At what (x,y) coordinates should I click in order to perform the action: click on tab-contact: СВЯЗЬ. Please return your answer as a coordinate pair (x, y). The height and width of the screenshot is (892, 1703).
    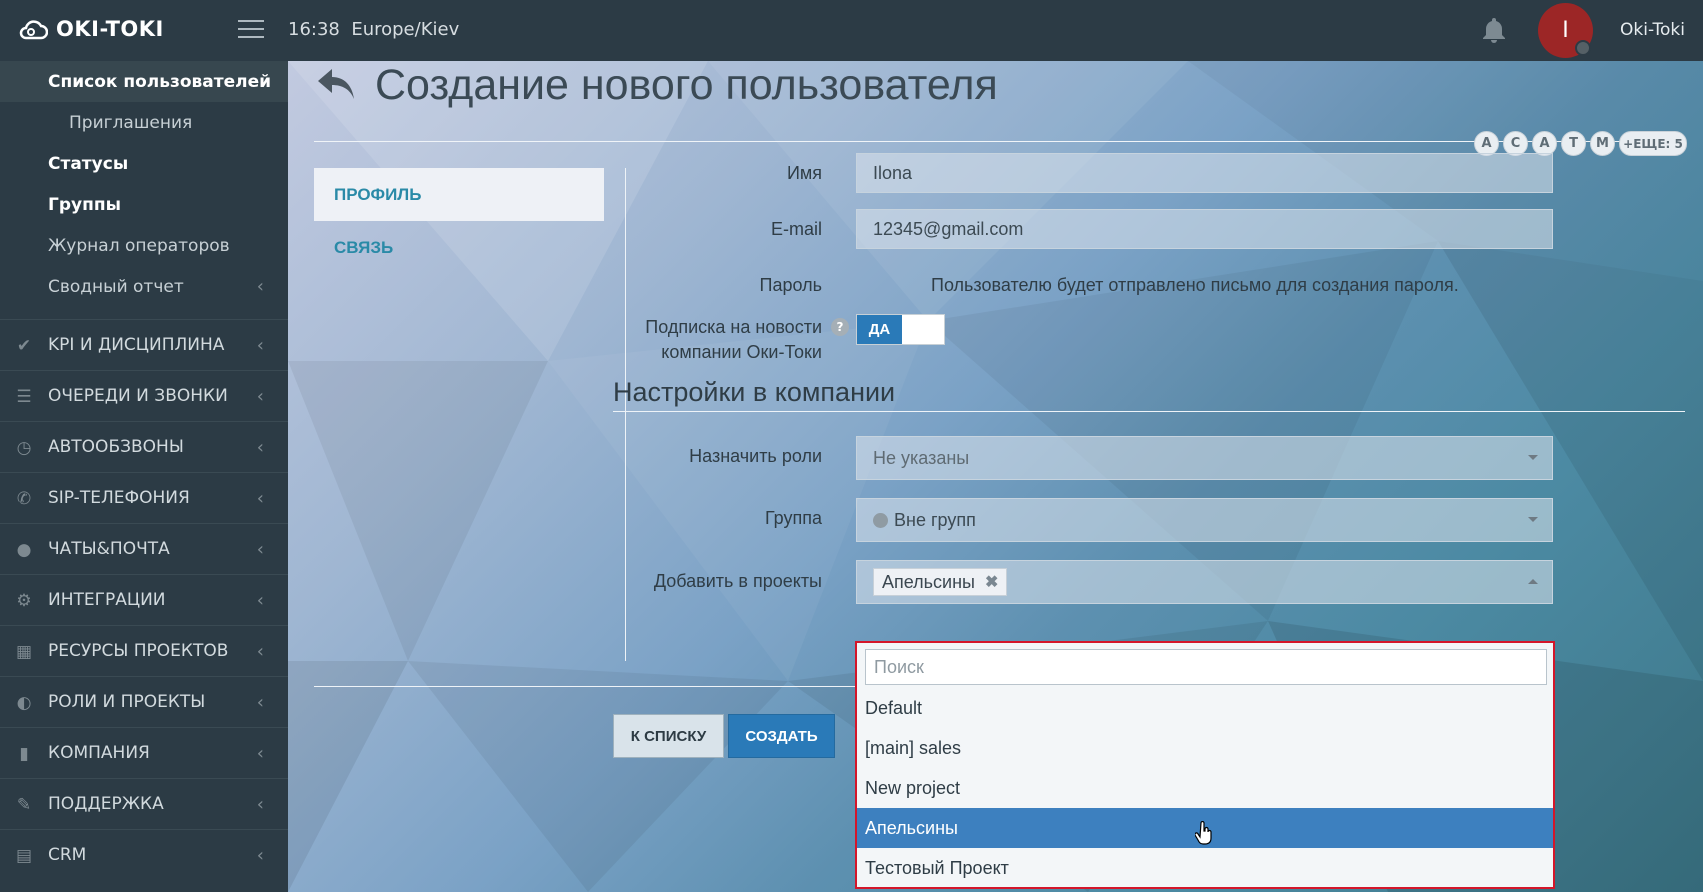
    Looking at the image, I should click on (459, 247).